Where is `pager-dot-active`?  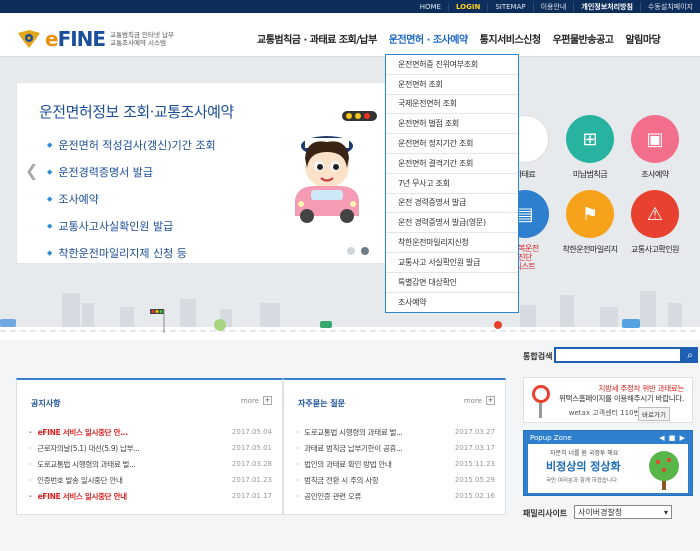
pager-dot-active is located at coordinates (365, 251).